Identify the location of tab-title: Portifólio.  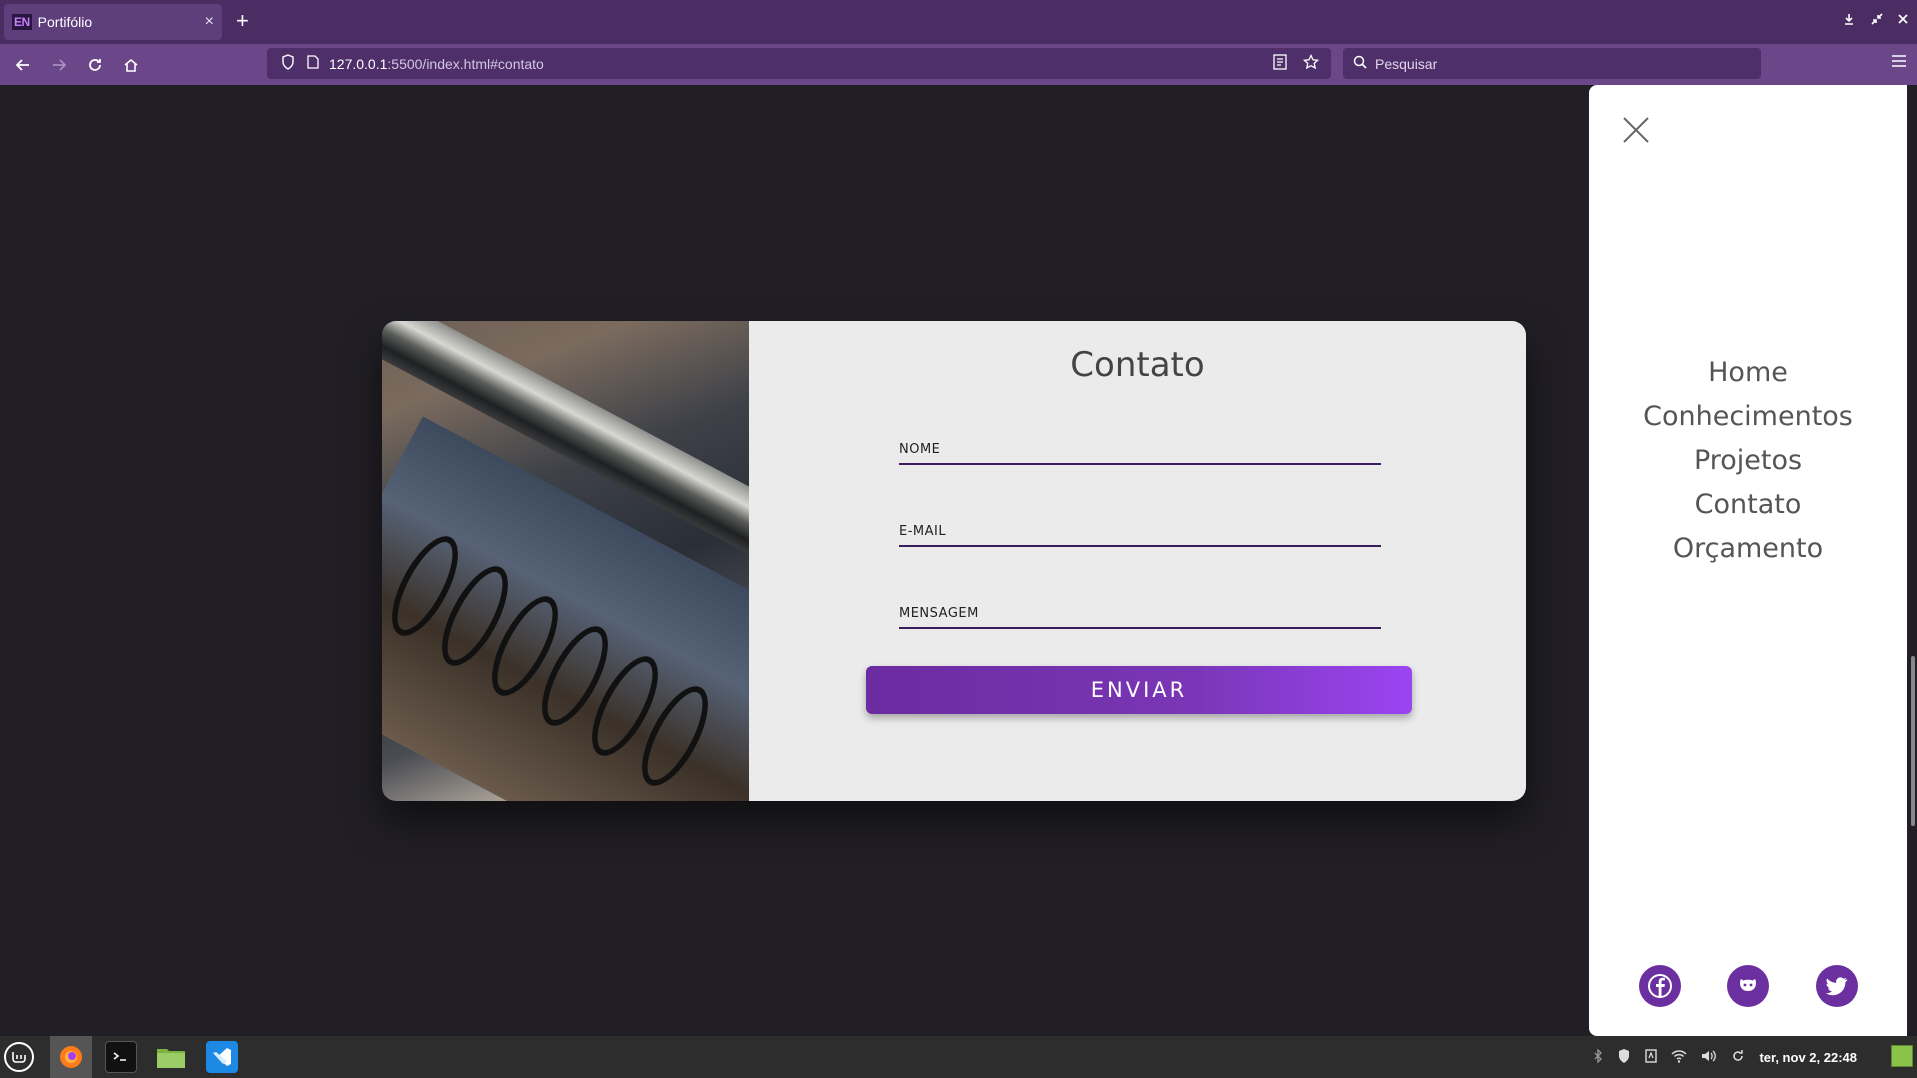
(65, 22).